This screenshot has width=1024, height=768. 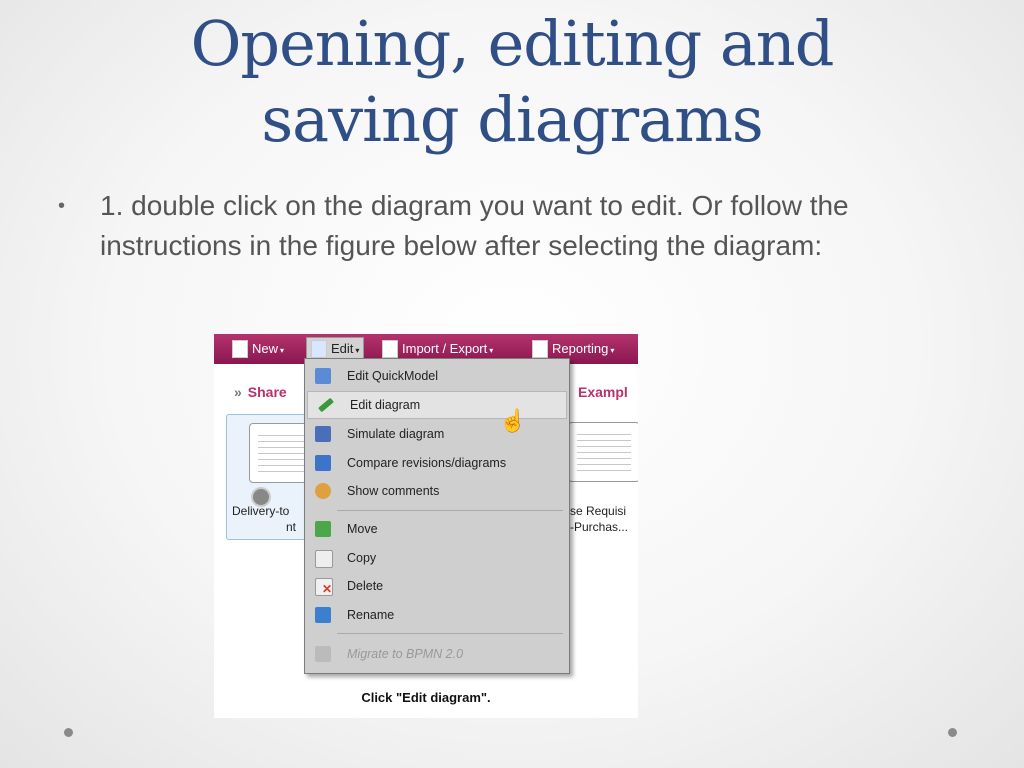 I want to click on rename-icon, so click(x=323, y=615).